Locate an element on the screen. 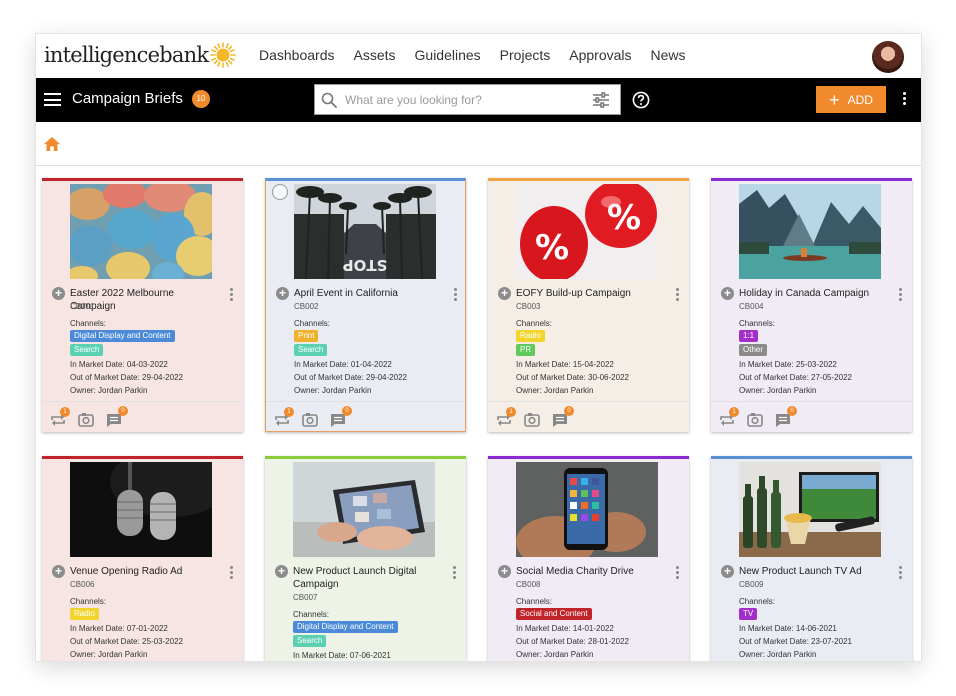 The image size is (956, 696). in-market-date: In Market Date: 14-06-2021 is located at coordinates (788, 628).